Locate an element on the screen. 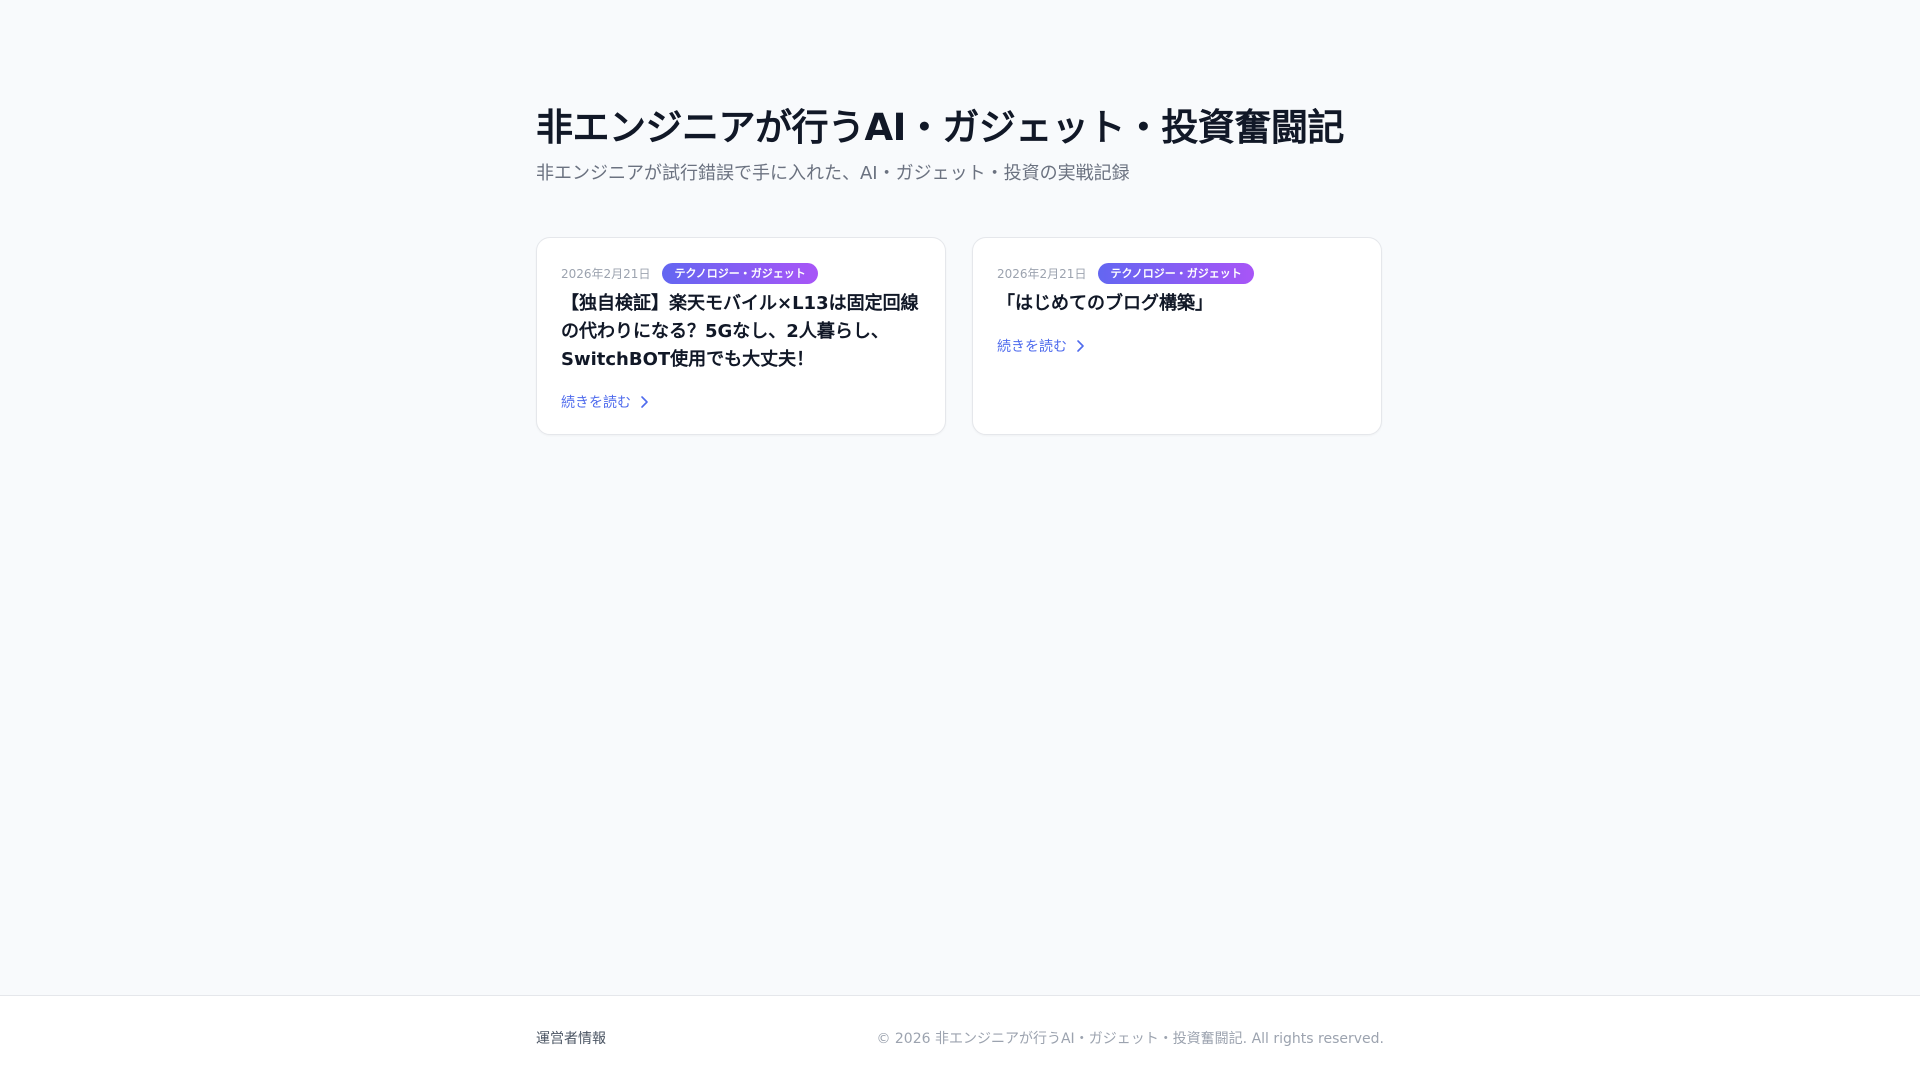 This screenshot has height=1081, width=1920. post-title: 「はじめてのブログ構築」 is located at coordinates (1178, 304).